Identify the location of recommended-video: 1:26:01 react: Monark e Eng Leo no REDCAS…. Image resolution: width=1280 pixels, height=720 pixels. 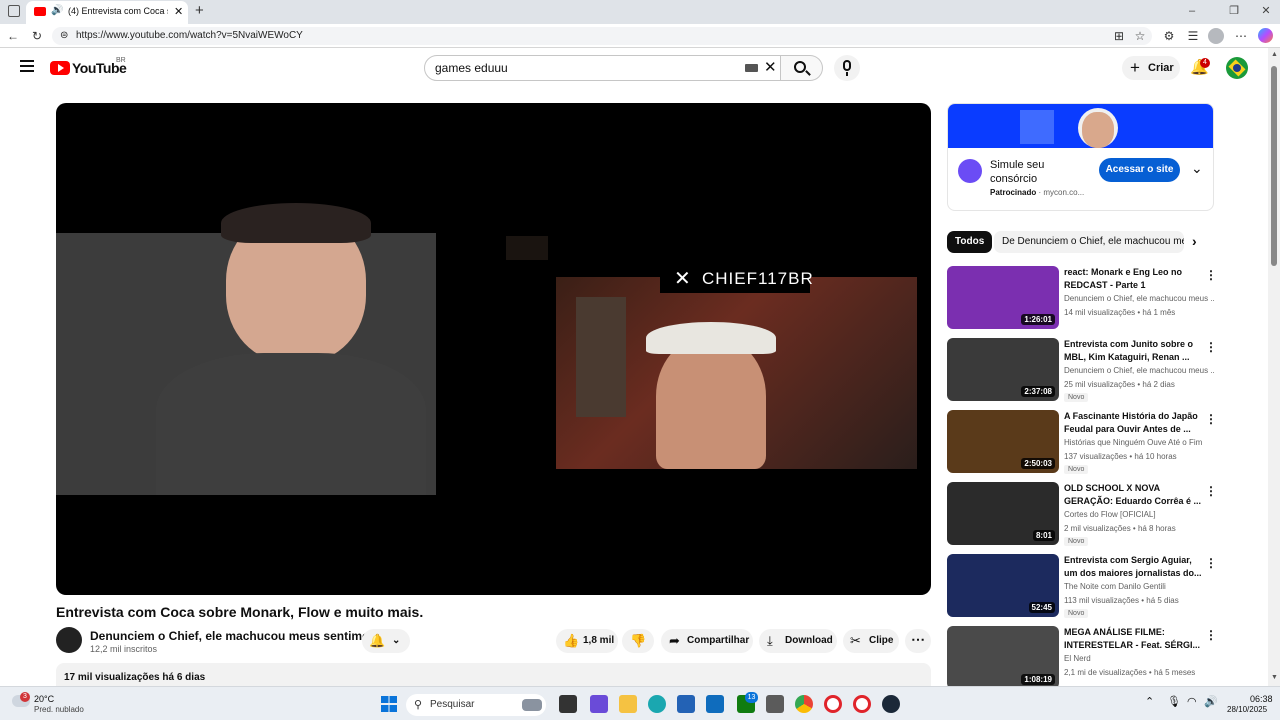
(1082, 298).